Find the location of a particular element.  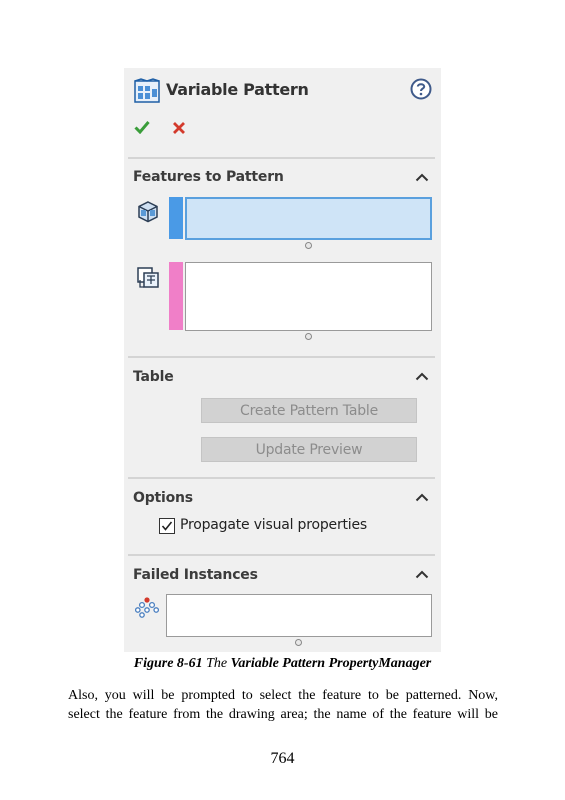

figure-label: Figure 8-61 is located at coordinates (168, 663).